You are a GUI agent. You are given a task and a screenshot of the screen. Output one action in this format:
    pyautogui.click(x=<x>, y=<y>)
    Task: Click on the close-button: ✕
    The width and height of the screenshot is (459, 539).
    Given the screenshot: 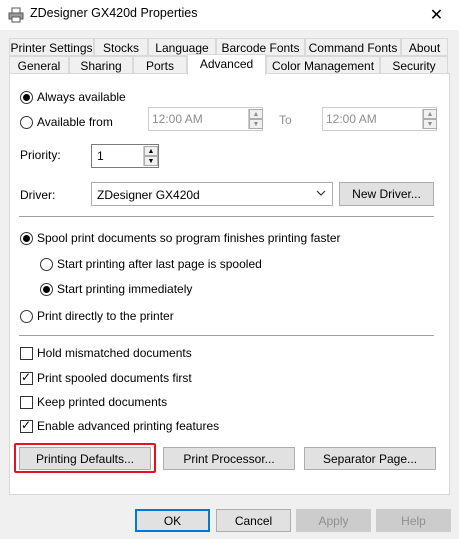 What is the action you would take?
    pyautogui.click(x=436, y=15)
    